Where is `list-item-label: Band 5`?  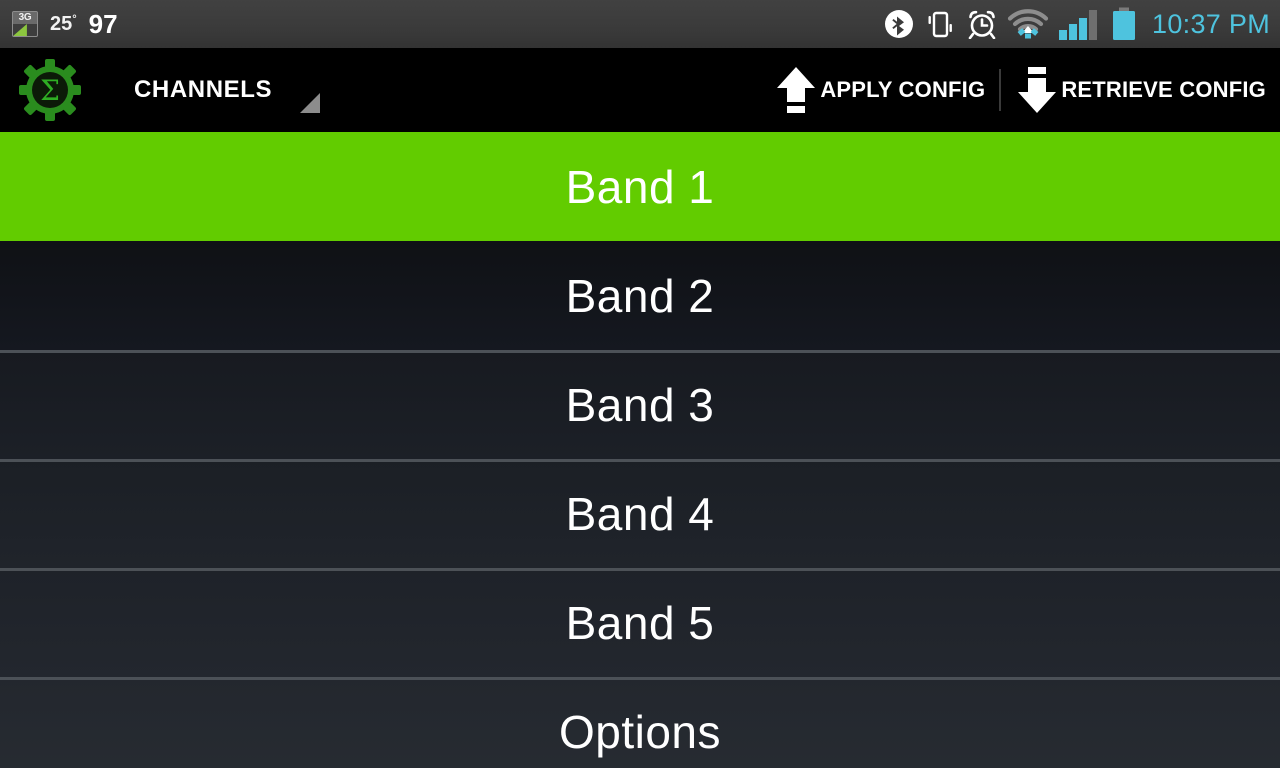
list-item-label: Band 5 is located at coordinates (640, 622).